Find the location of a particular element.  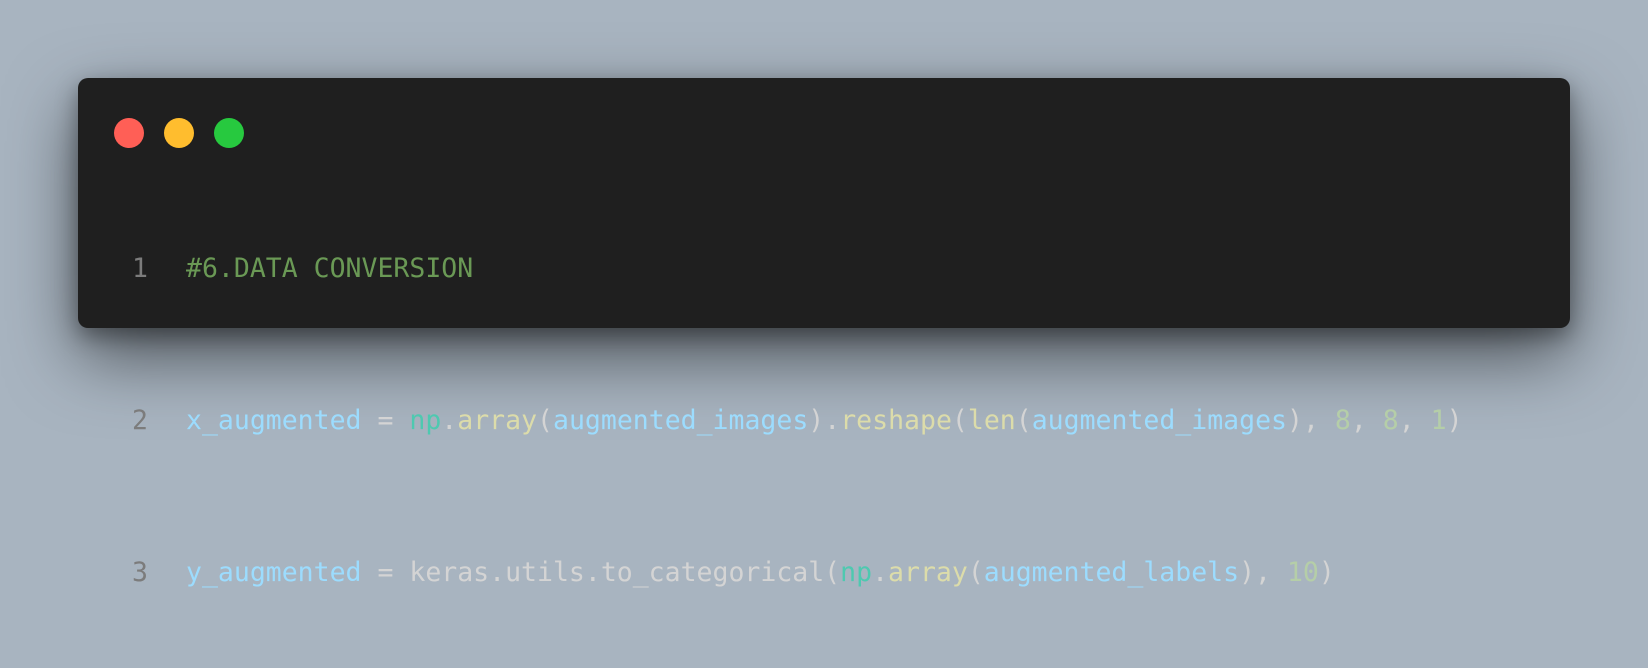

code-token: x_augmented is located at coordinates (274, 420).